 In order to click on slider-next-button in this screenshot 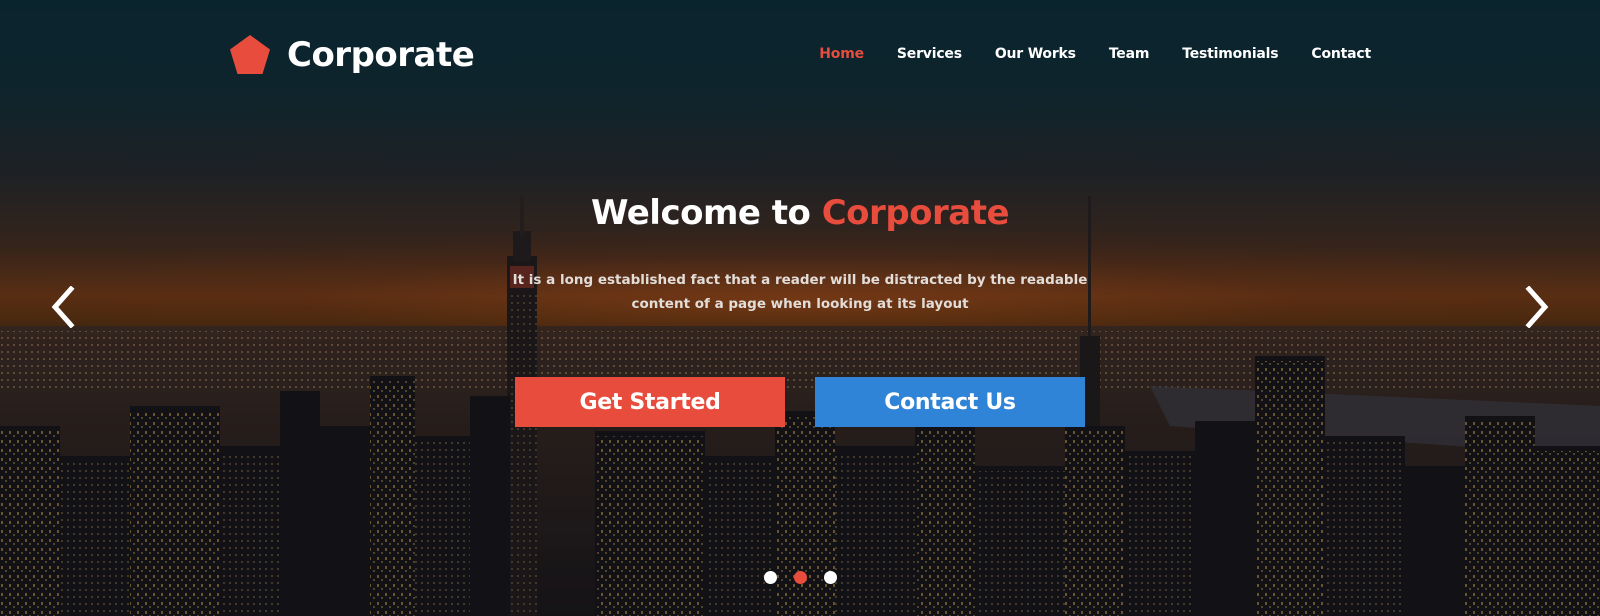, I will do `click(1537, 307)`.